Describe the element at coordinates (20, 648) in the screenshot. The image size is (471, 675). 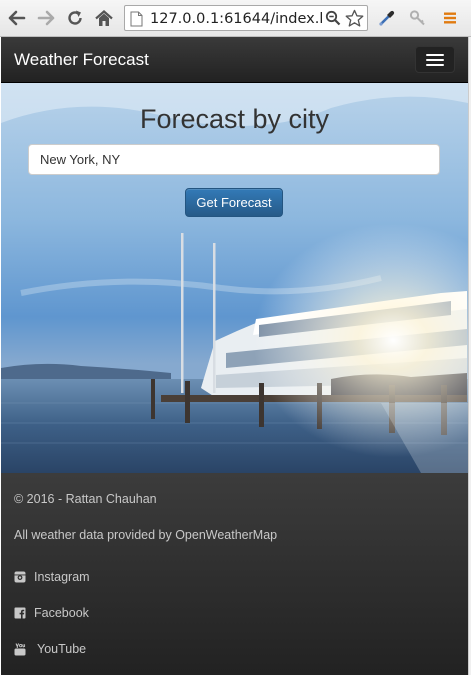
I see `youtube-icon` at that location.